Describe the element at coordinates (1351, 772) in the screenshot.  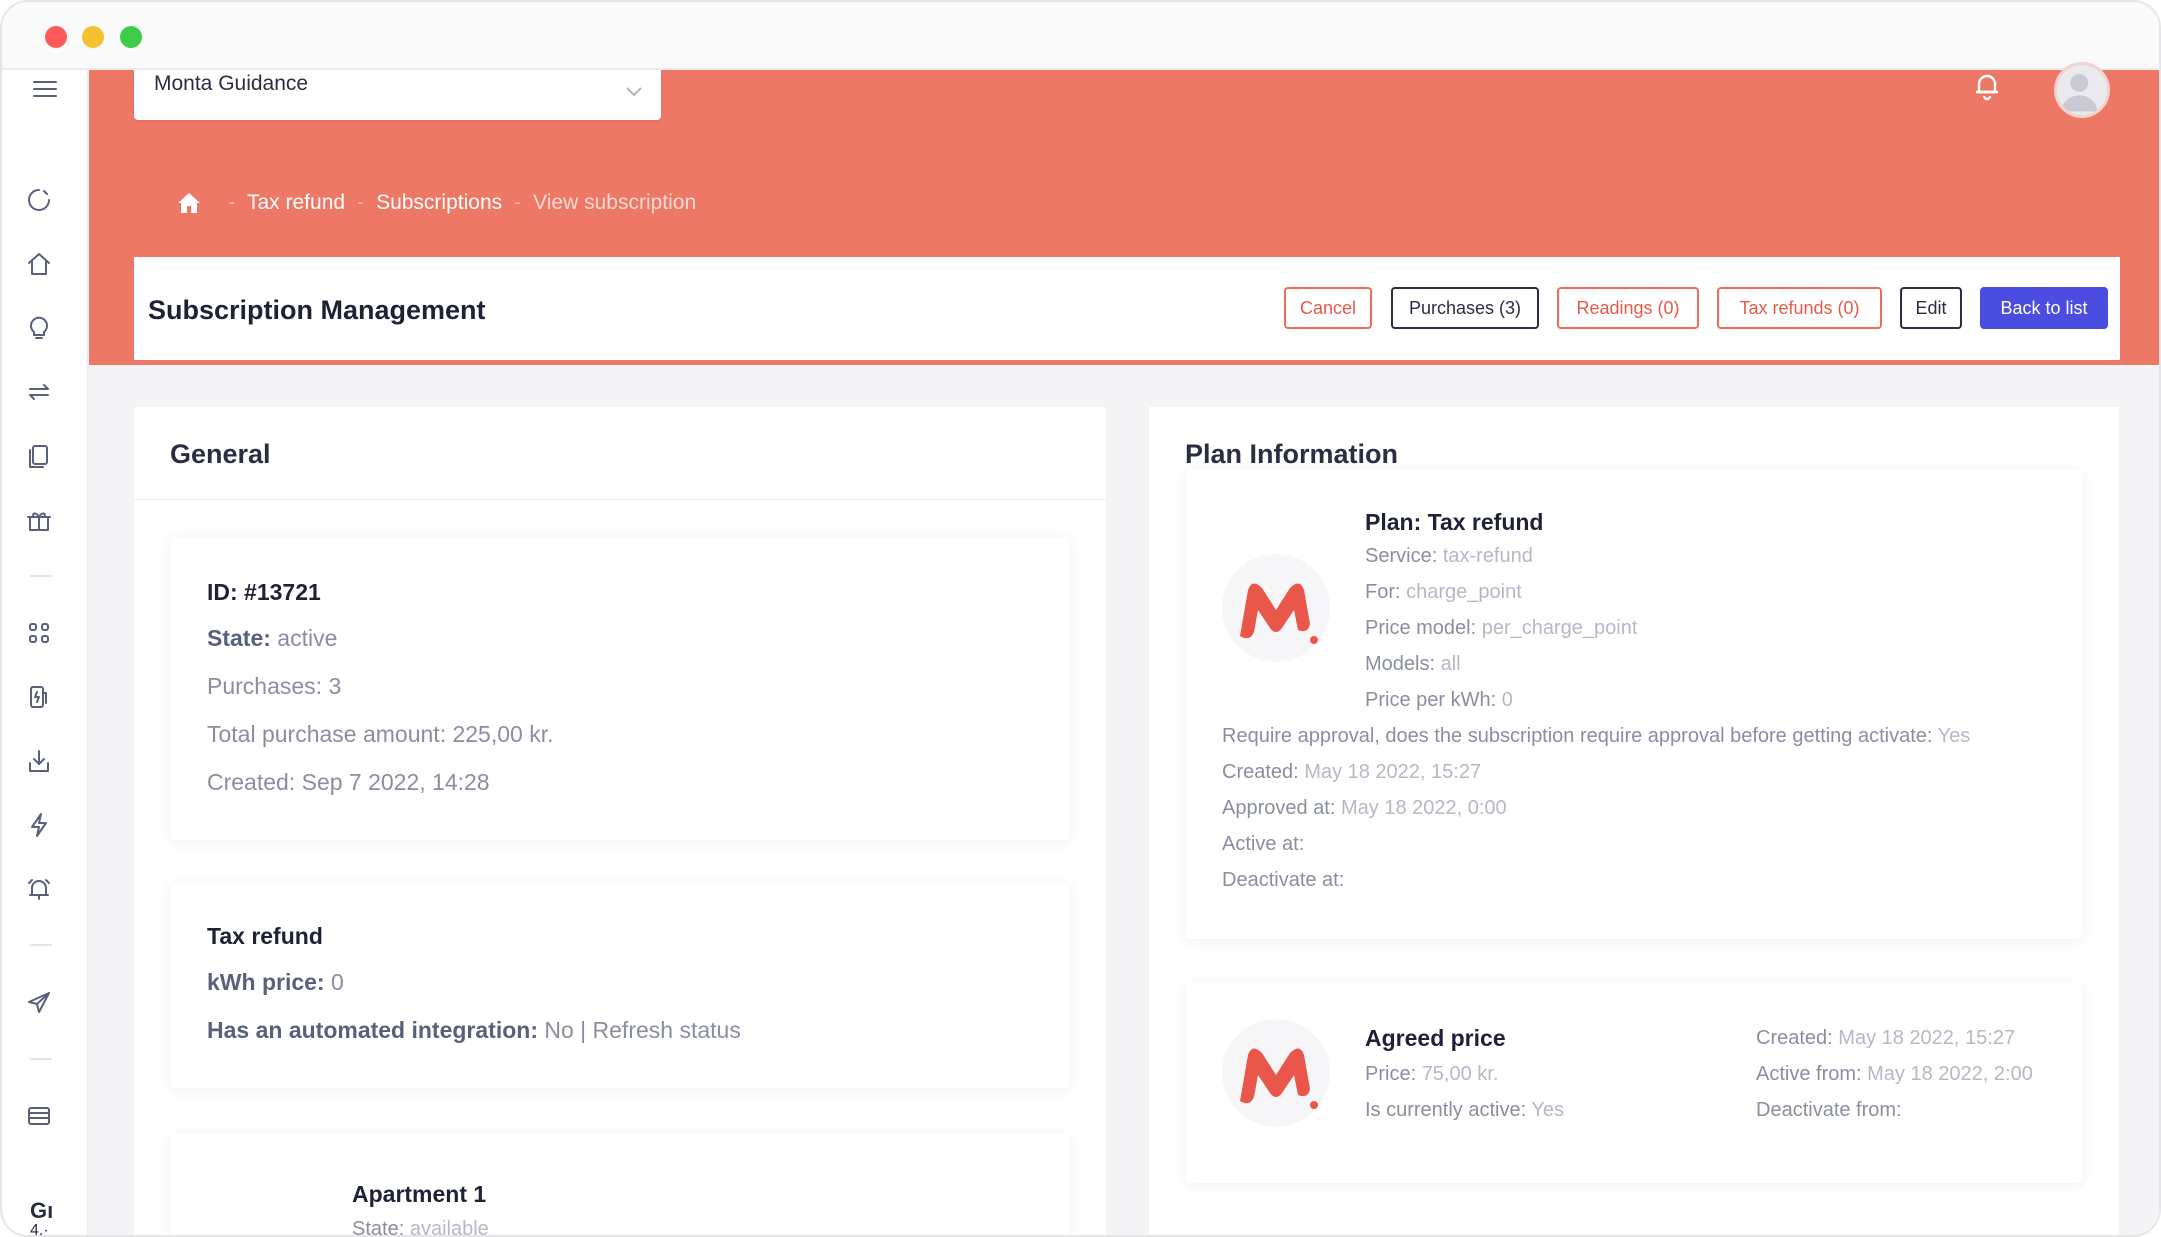
I see `plan-created-row: Created: May 18 2022, 15:27` at that location.